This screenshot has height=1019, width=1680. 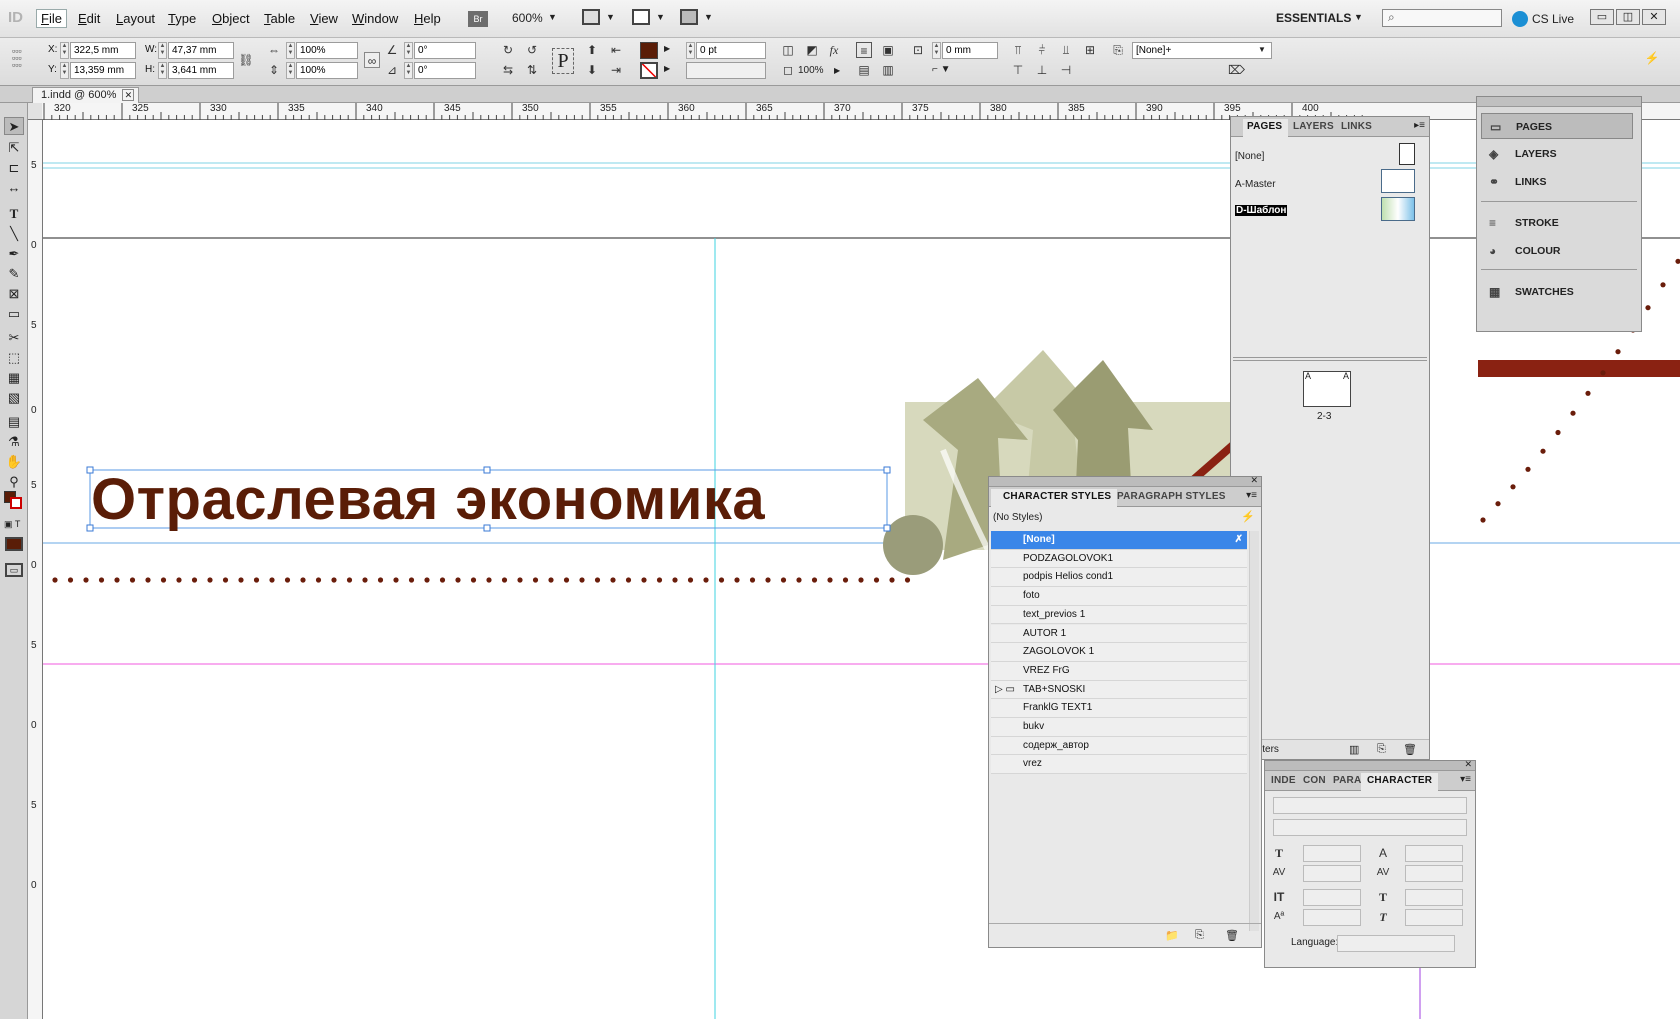 I want to click on master-item-d: D-Шаблон, so click(x=1261, y=210).